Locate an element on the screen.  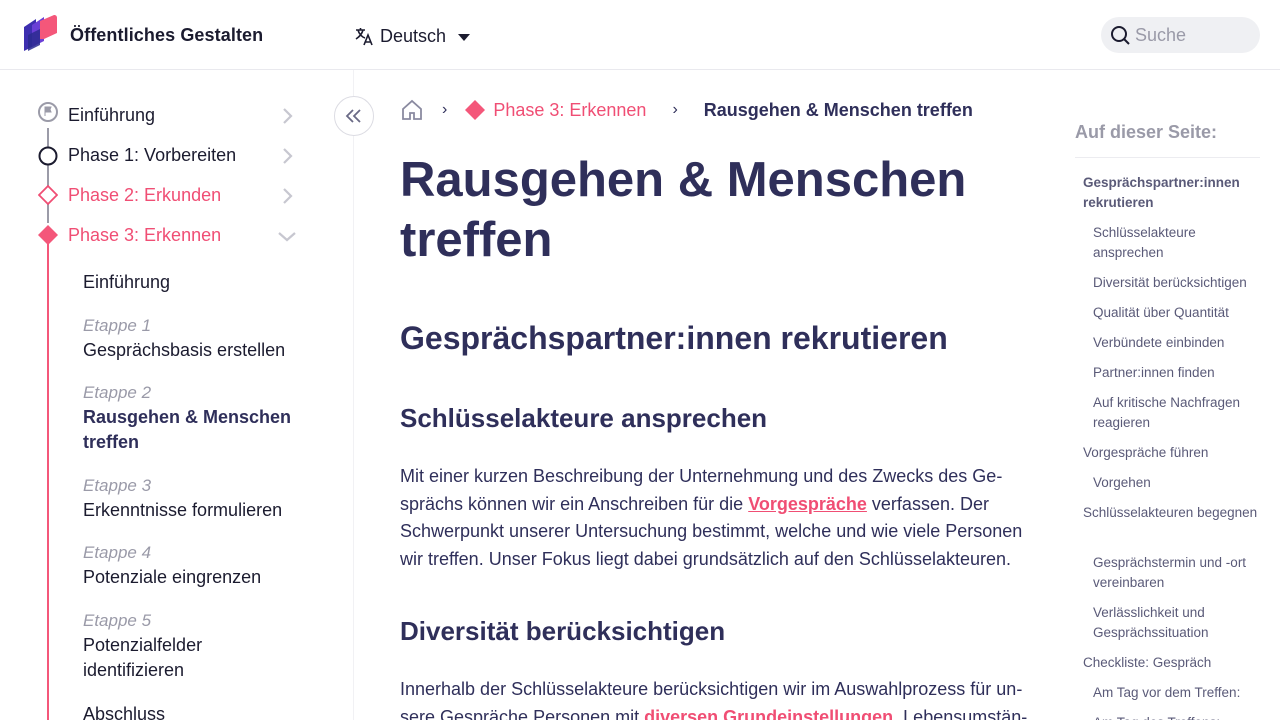
sidebar-item-phase-1: Phase 1: Vorbereiten is located at coordinates (152, 155).